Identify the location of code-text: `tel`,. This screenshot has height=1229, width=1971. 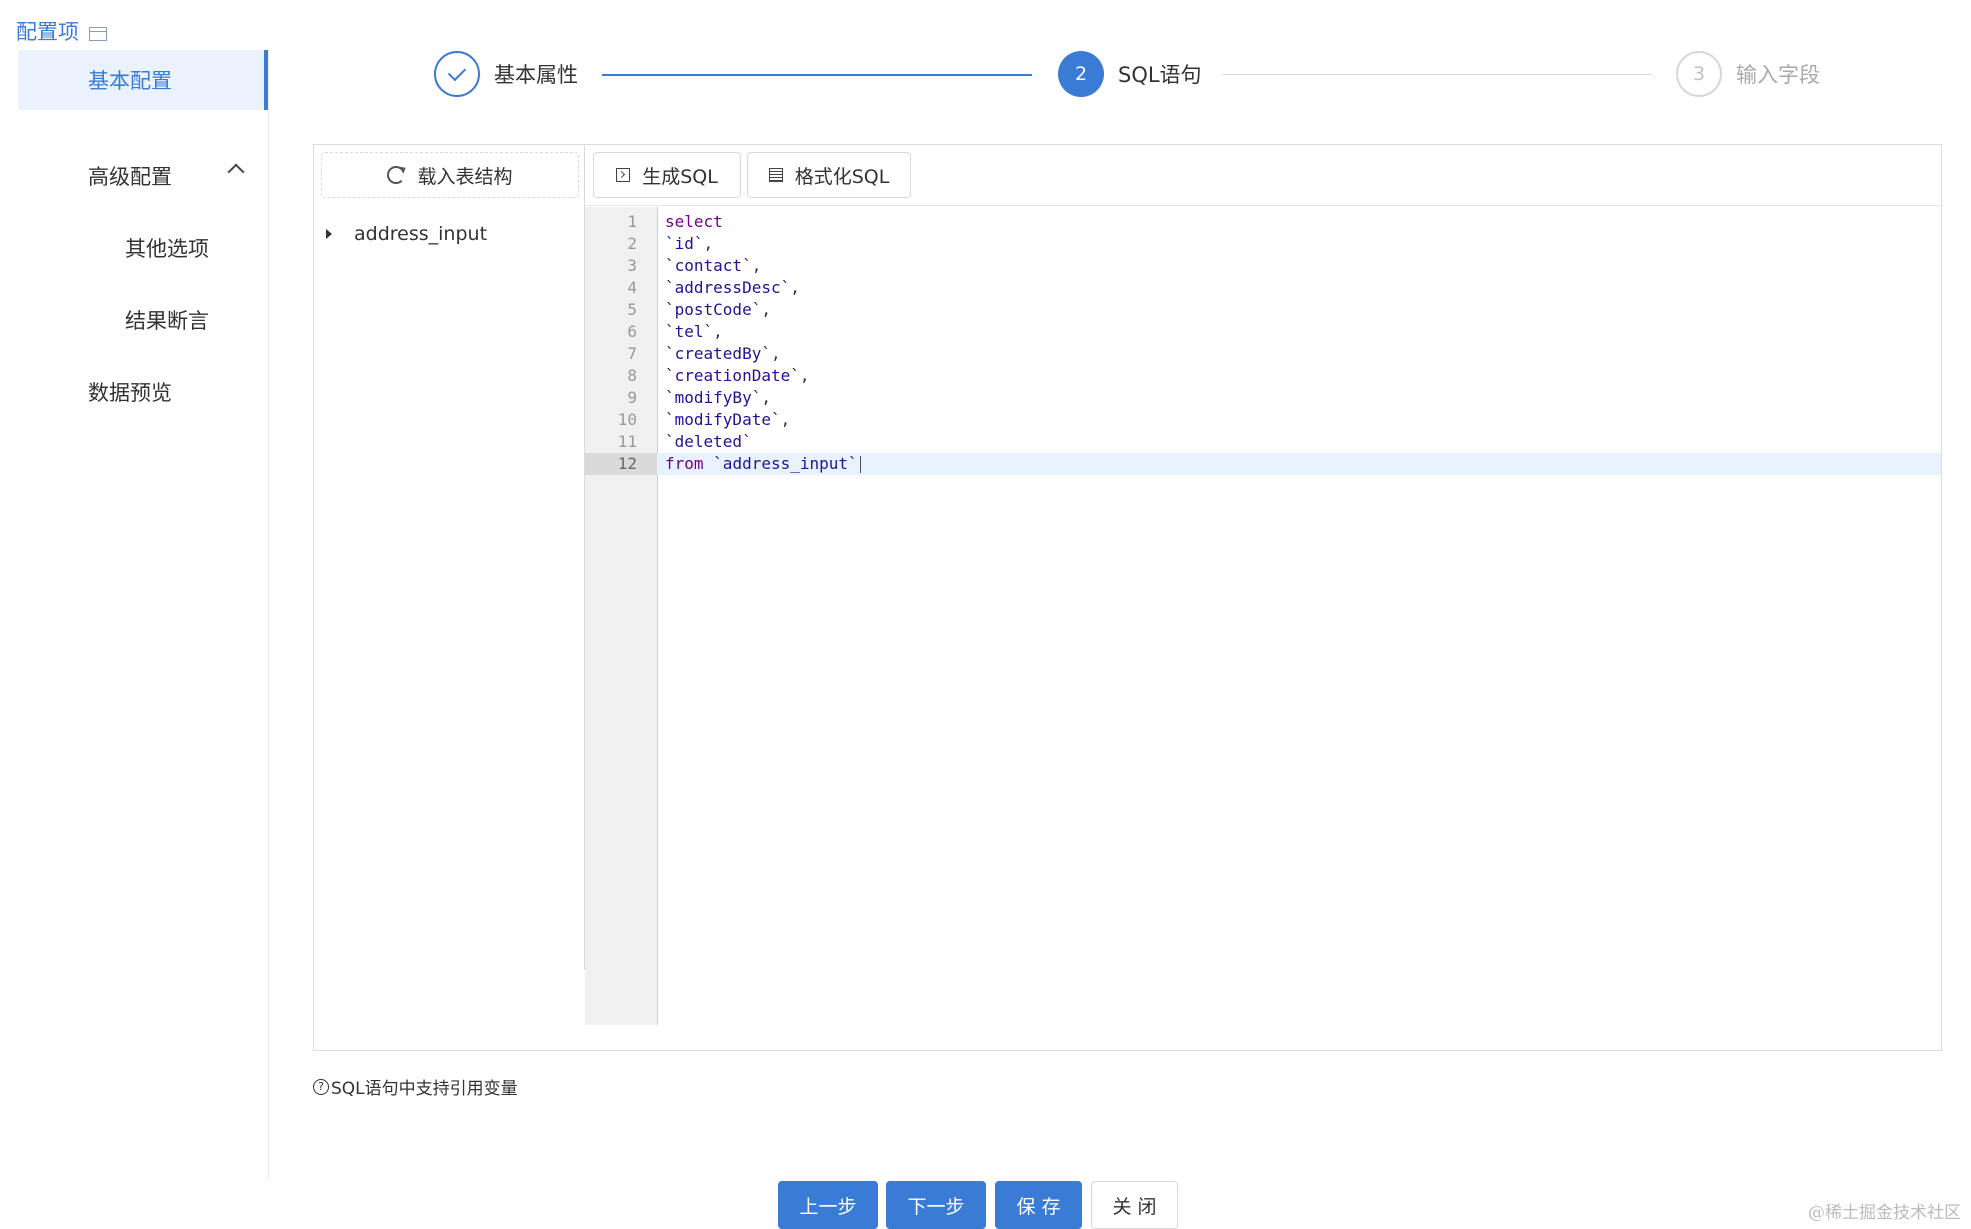
(694, 331).